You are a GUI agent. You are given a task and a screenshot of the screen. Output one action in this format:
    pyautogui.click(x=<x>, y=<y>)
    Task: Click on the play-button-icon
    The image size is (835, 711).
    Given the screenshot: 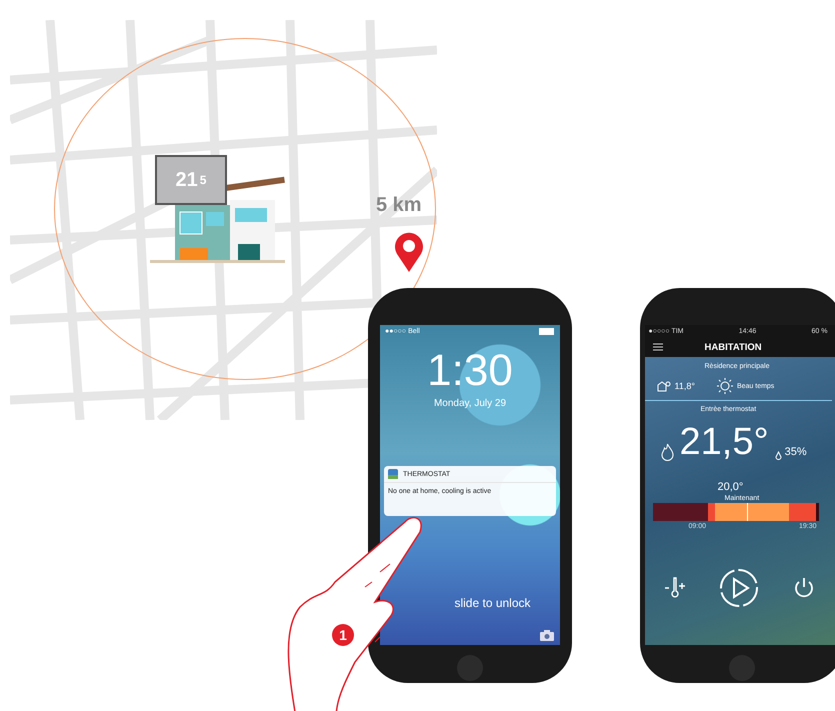 What is the action you would take?
    pyautogui.click(x=738, y=588)
    